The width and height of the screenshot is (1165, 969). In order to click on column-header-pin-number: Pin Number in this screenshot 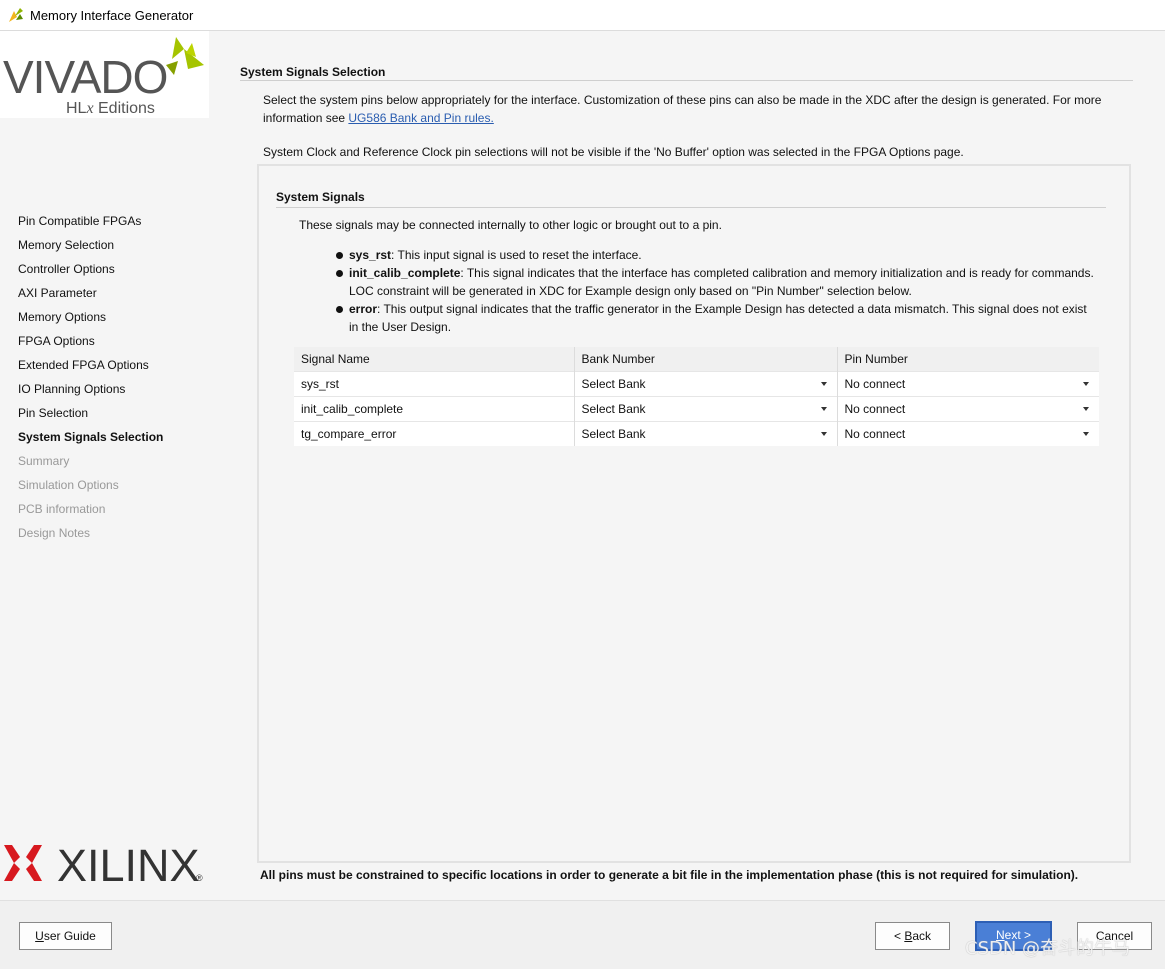, I will do `click(968, 359)`.